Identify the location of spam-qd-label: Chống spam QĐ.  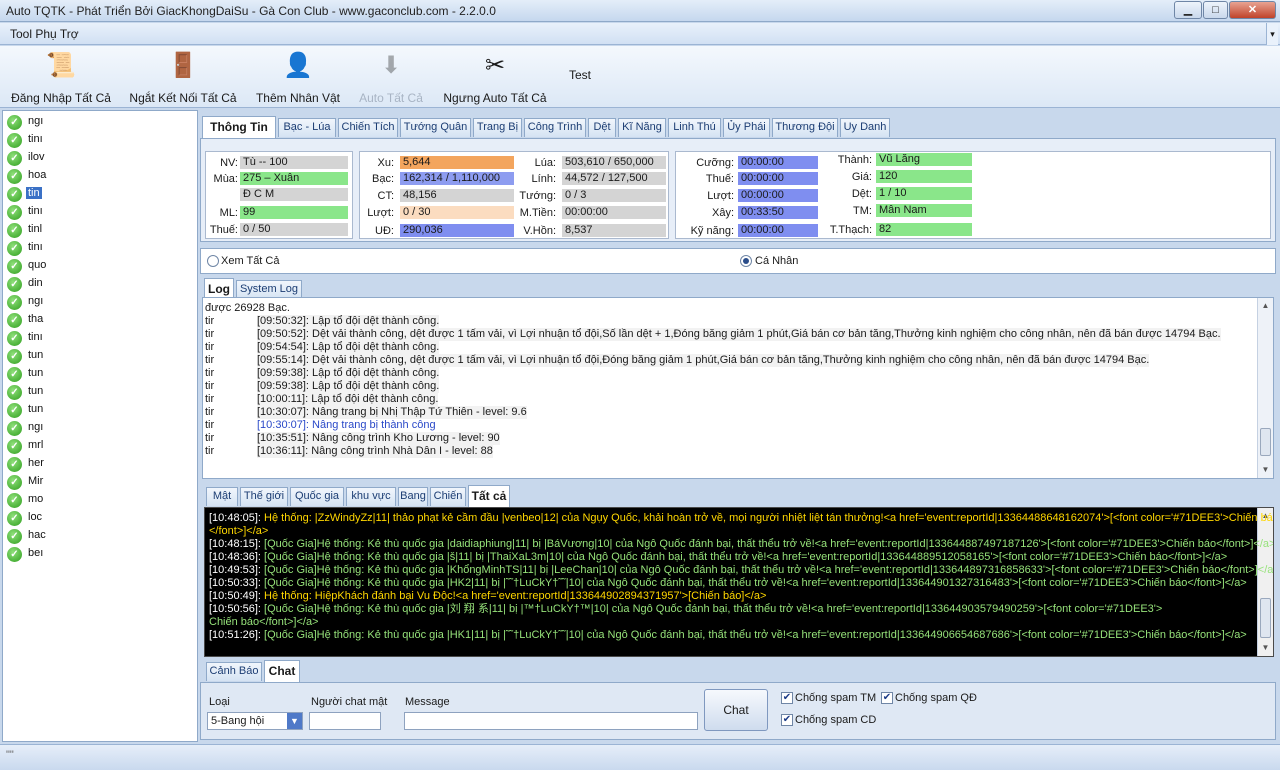
(936, 698).